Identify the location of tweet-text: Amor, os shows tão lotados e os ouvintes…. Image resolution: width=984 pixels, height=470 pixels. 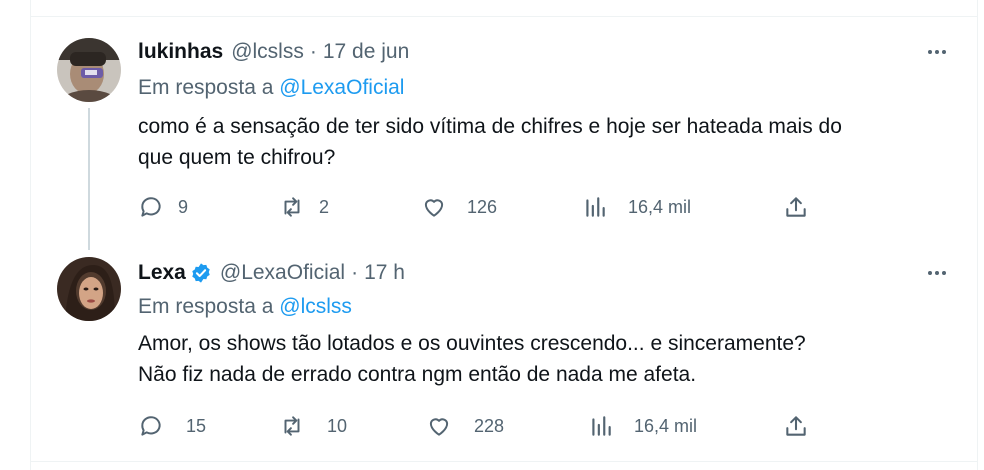
(548, 359).